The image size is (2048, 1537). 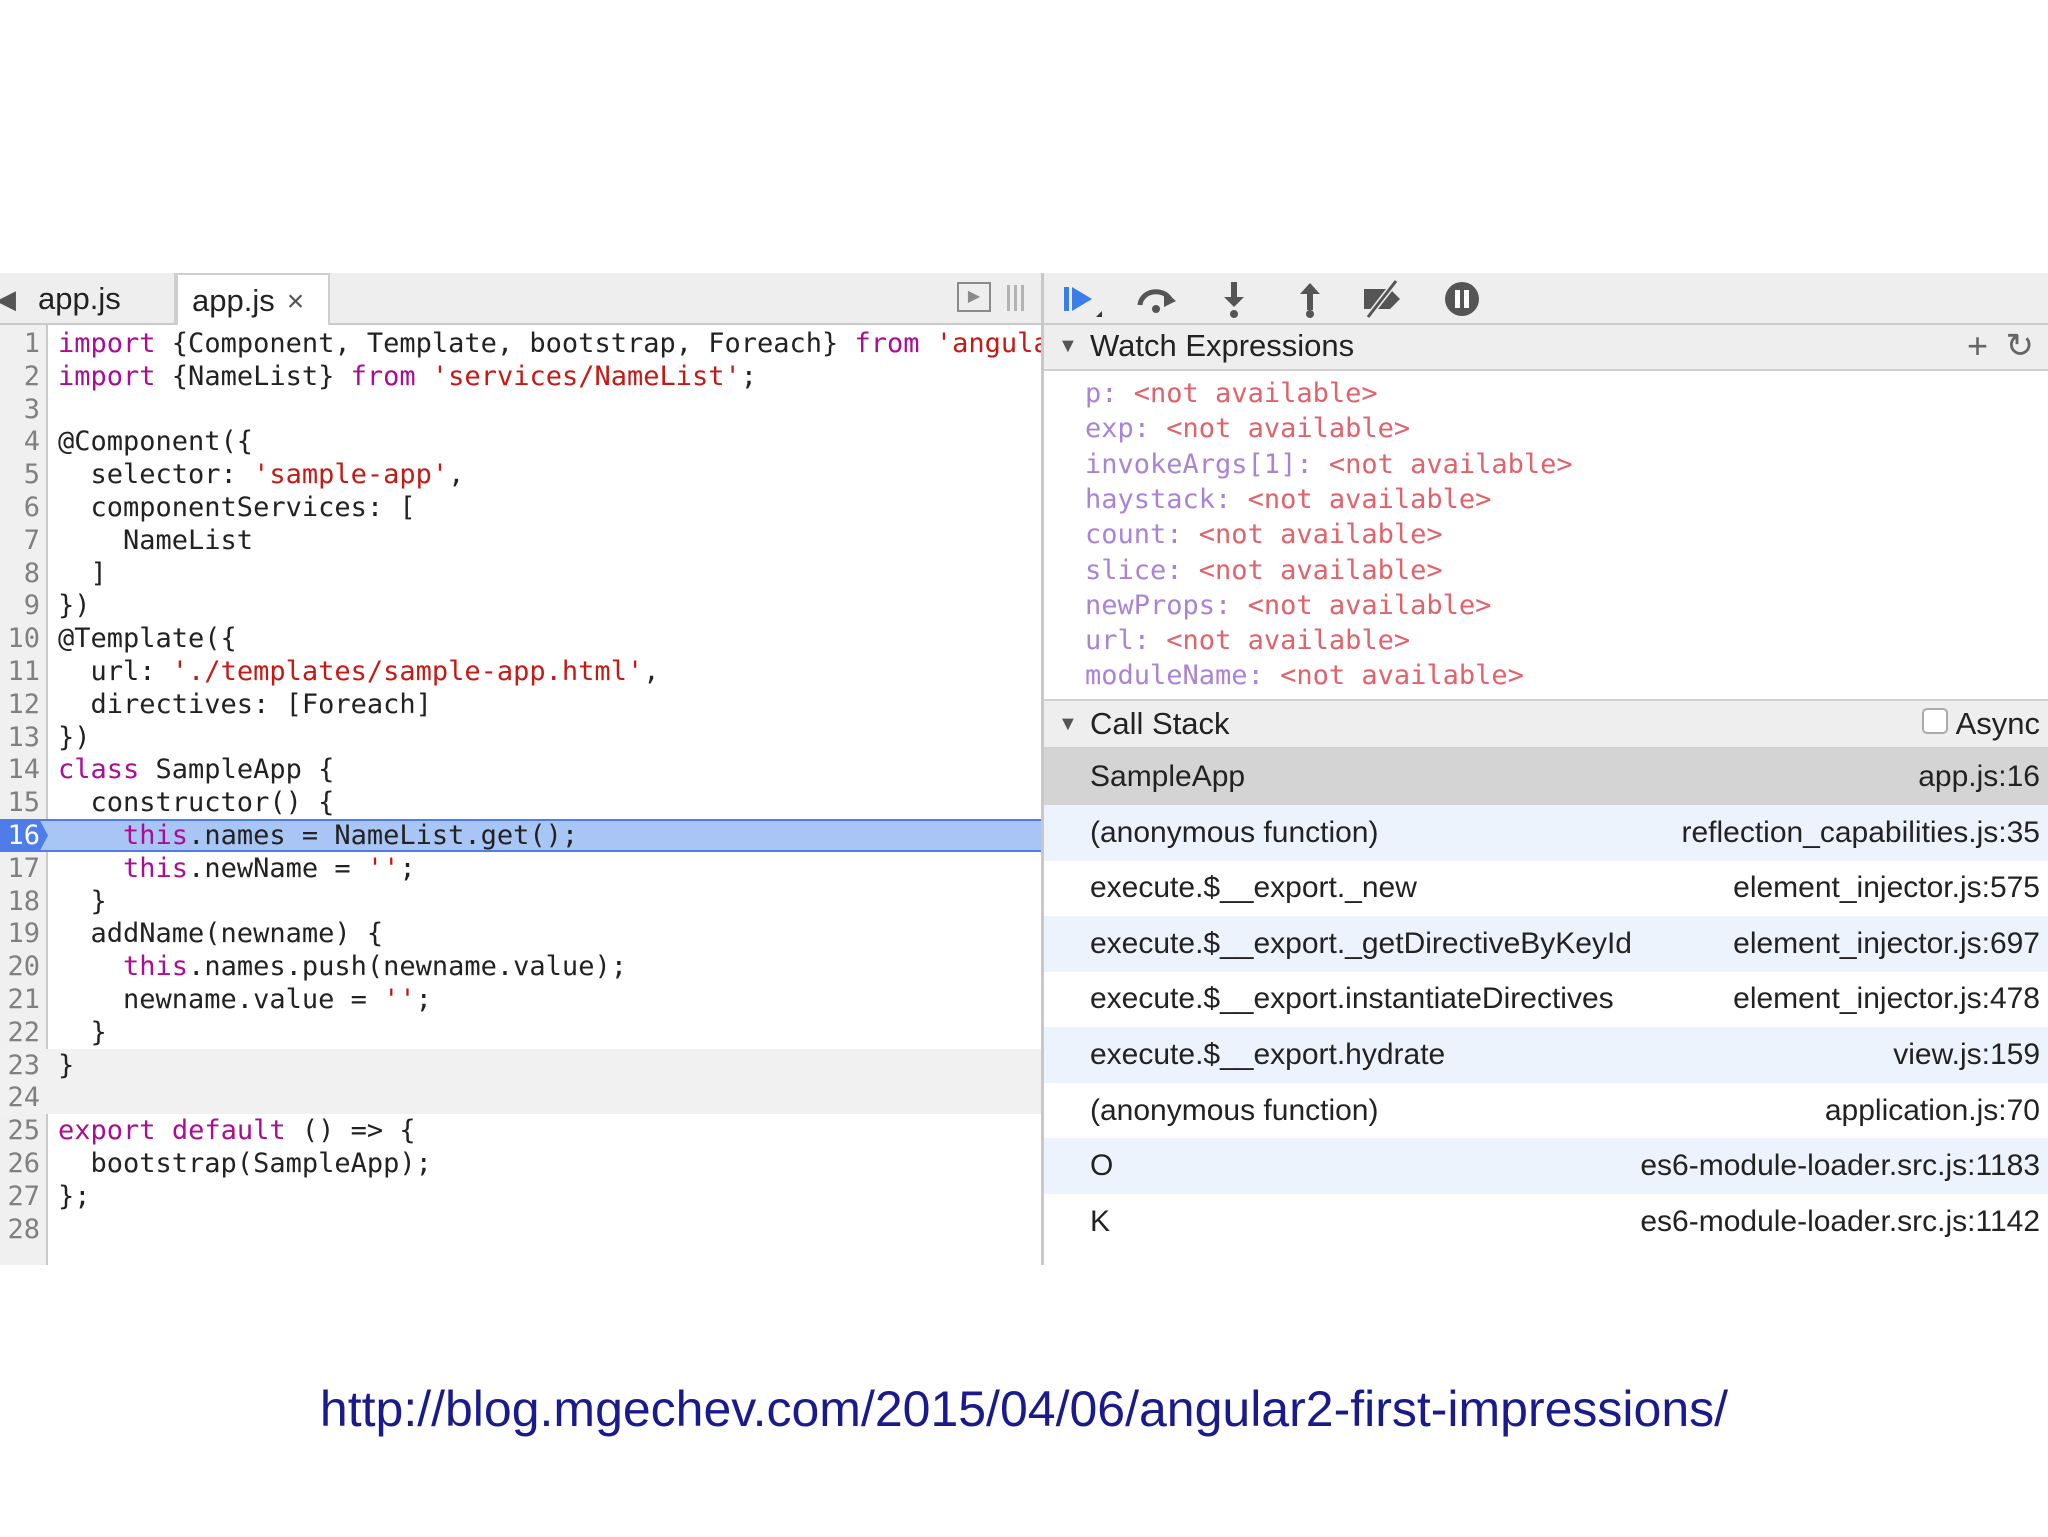 What do you see at coordinates (1977, 346) in the screenshot?
I see `add-watch-icon: +` at bounding box center [1977, 346].